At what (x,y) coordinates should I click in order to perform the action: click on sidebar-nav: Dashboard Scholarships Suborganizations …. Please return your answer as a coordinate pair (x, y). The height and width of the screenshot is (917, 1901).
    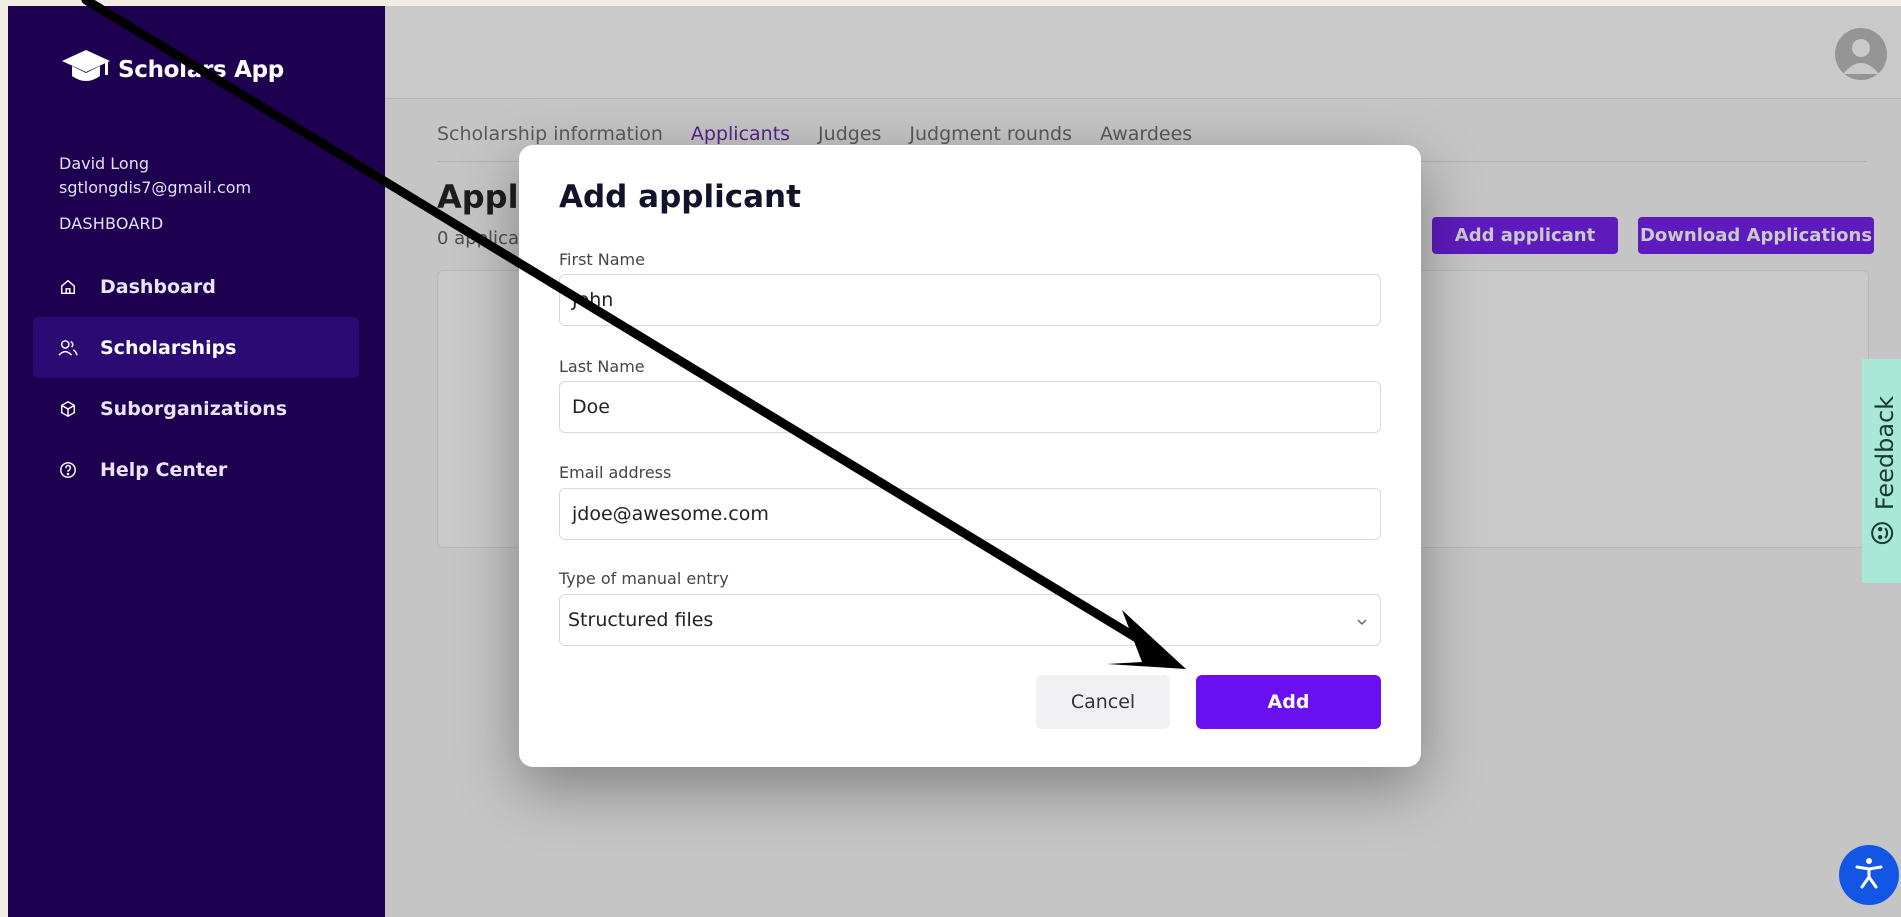
    Looking at the image, I should click on (196, 378).